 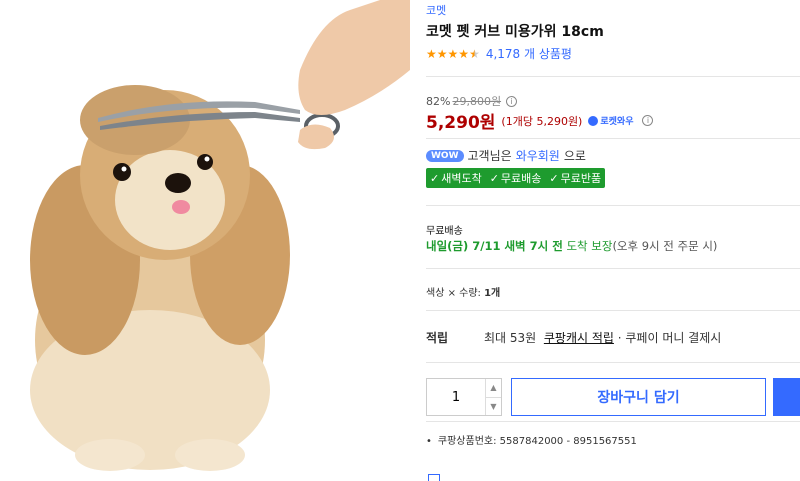 What do you see at coordinates (493, 388) in the screenshot?
I see `chevron-up-icon: ▲` at bounding box center [493, 388].